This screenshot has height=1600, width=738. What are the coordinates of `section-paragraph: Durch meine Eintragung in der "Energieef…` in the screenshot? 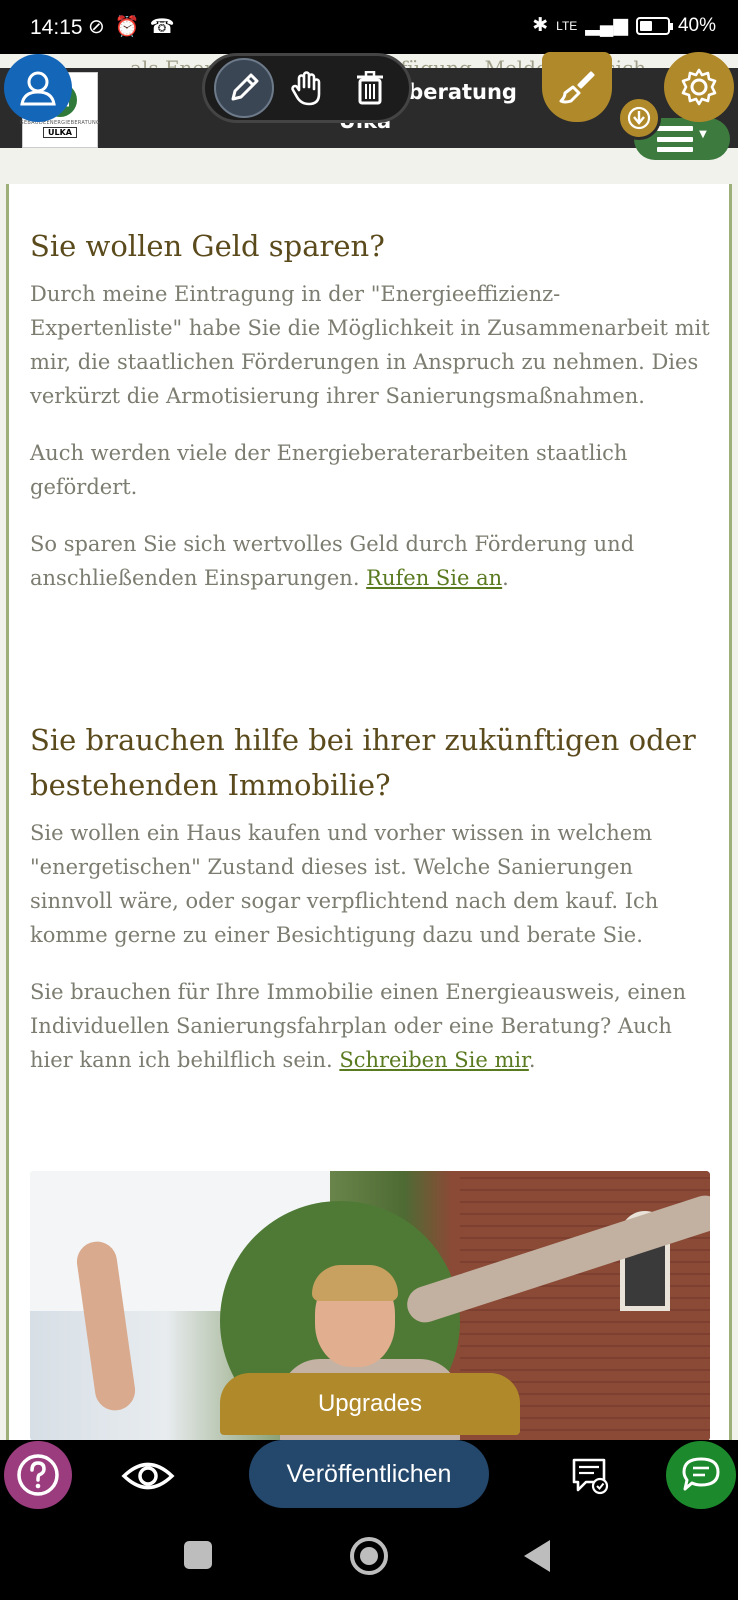 It's located at (370, 345).